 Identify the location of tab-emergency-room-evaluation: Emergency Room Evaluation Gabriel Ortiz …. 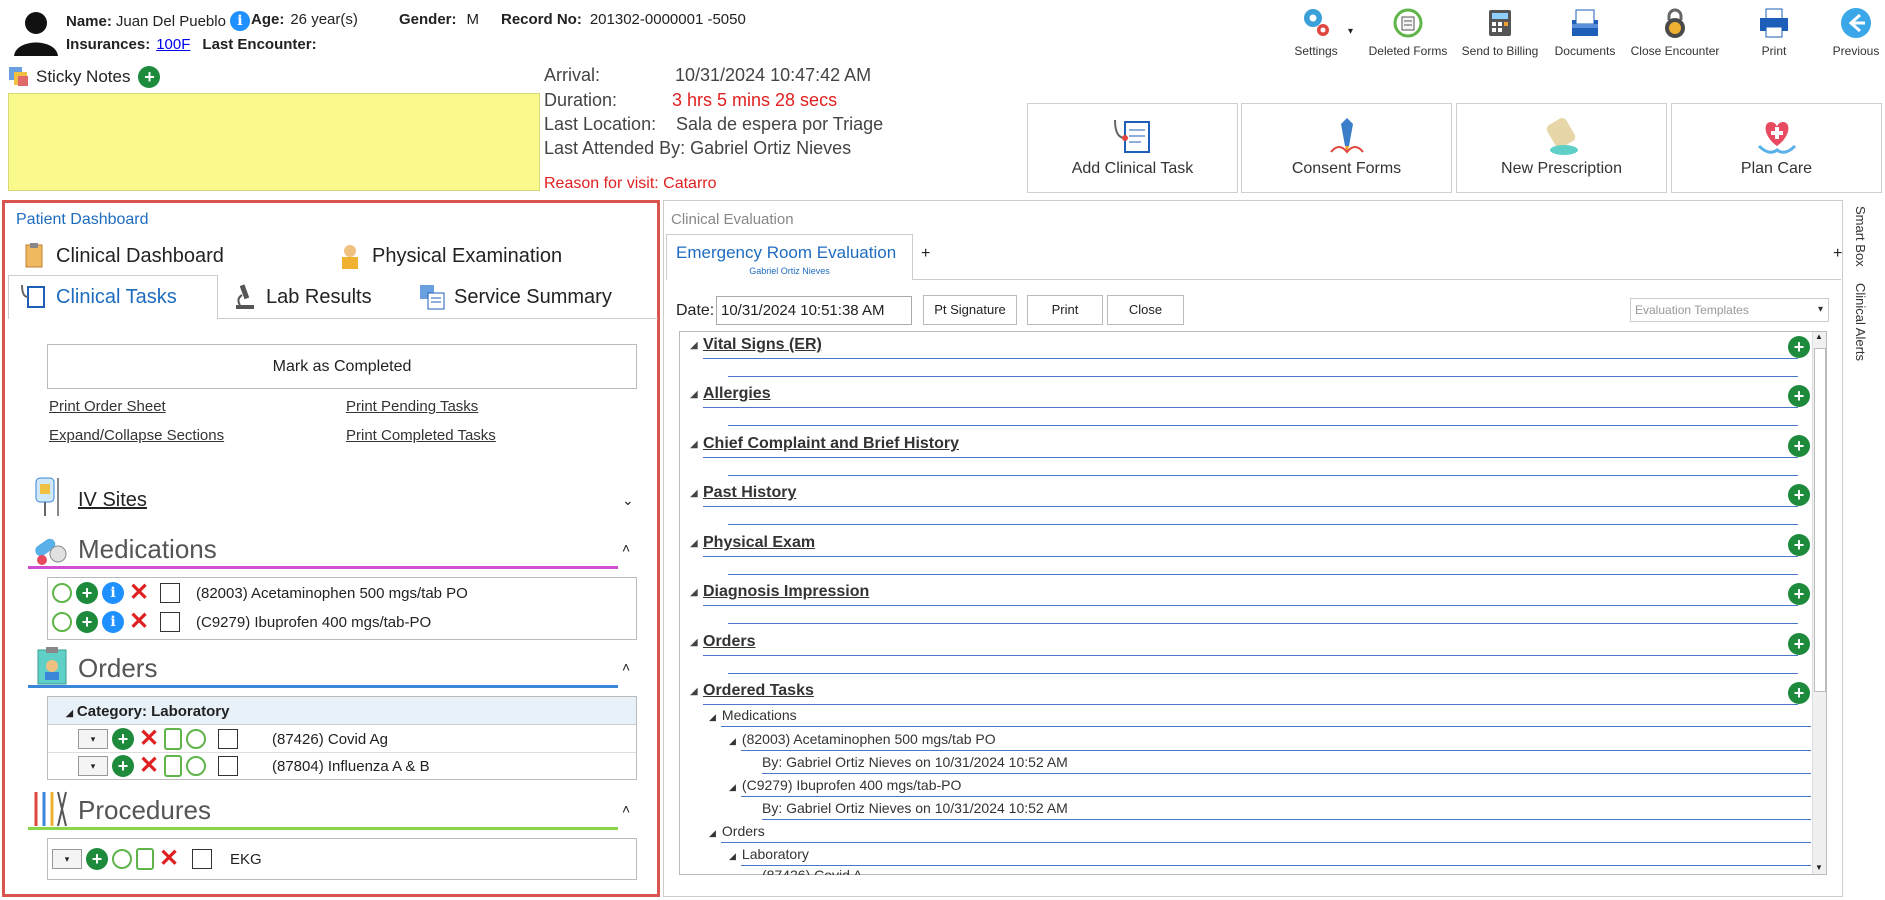
(789, 257).